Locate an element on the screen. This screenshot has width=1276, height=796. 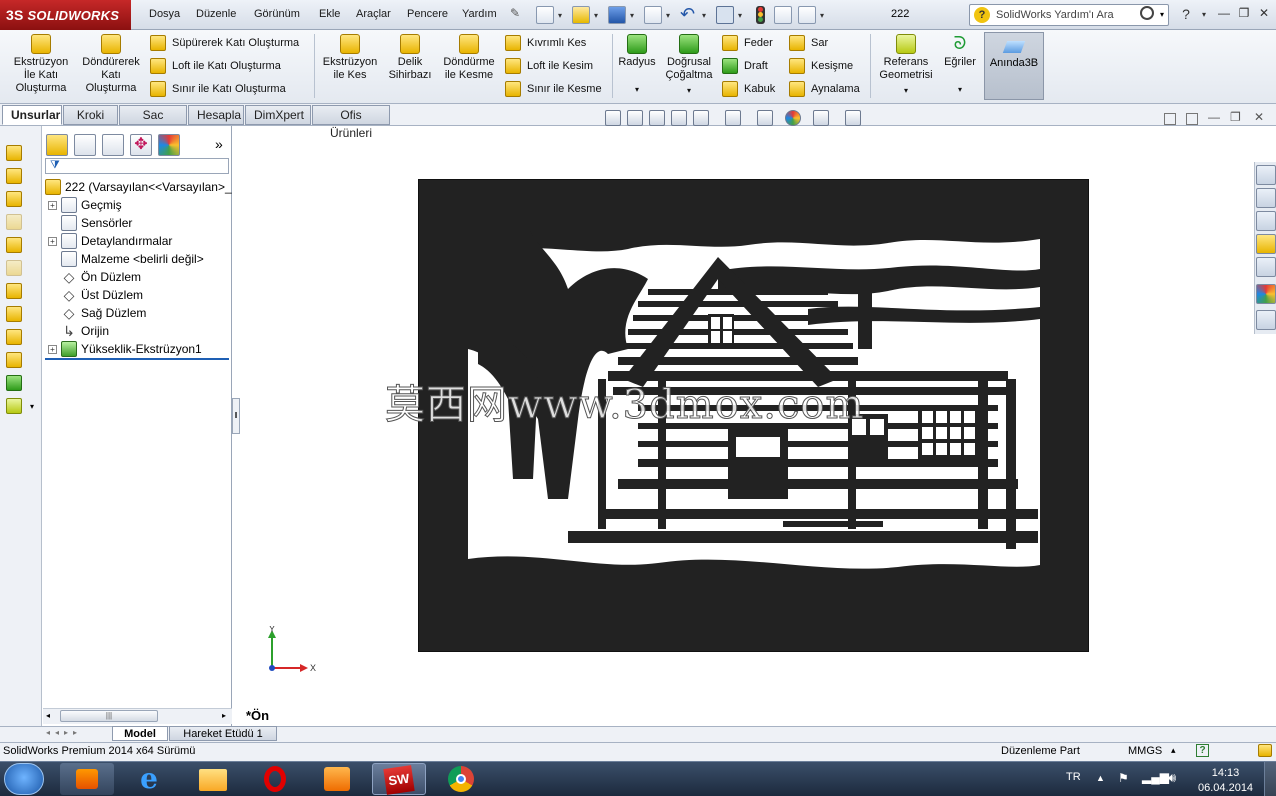
outlook-icon is located at coordinates (337, 779).